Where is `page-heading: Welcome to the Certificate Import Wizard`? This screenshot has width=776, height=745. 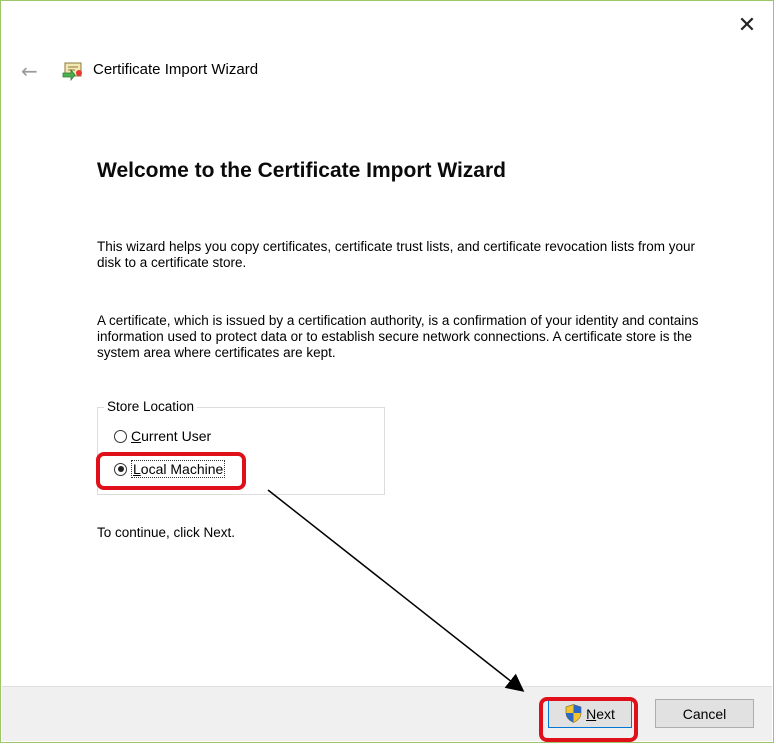
page-heading: Welcome to the Certificate Import Wizard is located at coordinates (301, 170).